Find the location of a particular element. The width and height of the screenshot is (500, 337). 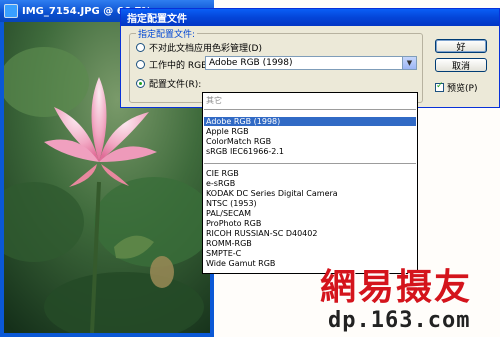

radio-dont-color-manage: 不对此文档应用色彩管理(D) is located at coordinates (199, 47).